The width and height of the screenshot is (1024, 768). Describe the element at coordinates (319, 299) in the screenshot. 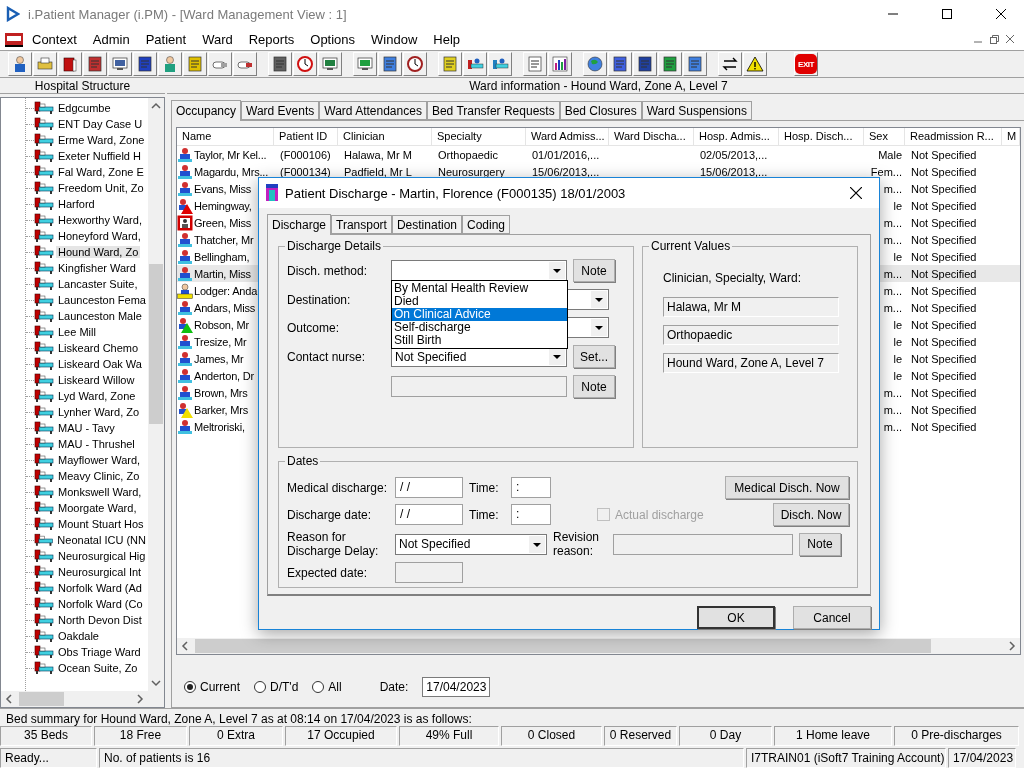

I see `field-label: Destination:` at that location.